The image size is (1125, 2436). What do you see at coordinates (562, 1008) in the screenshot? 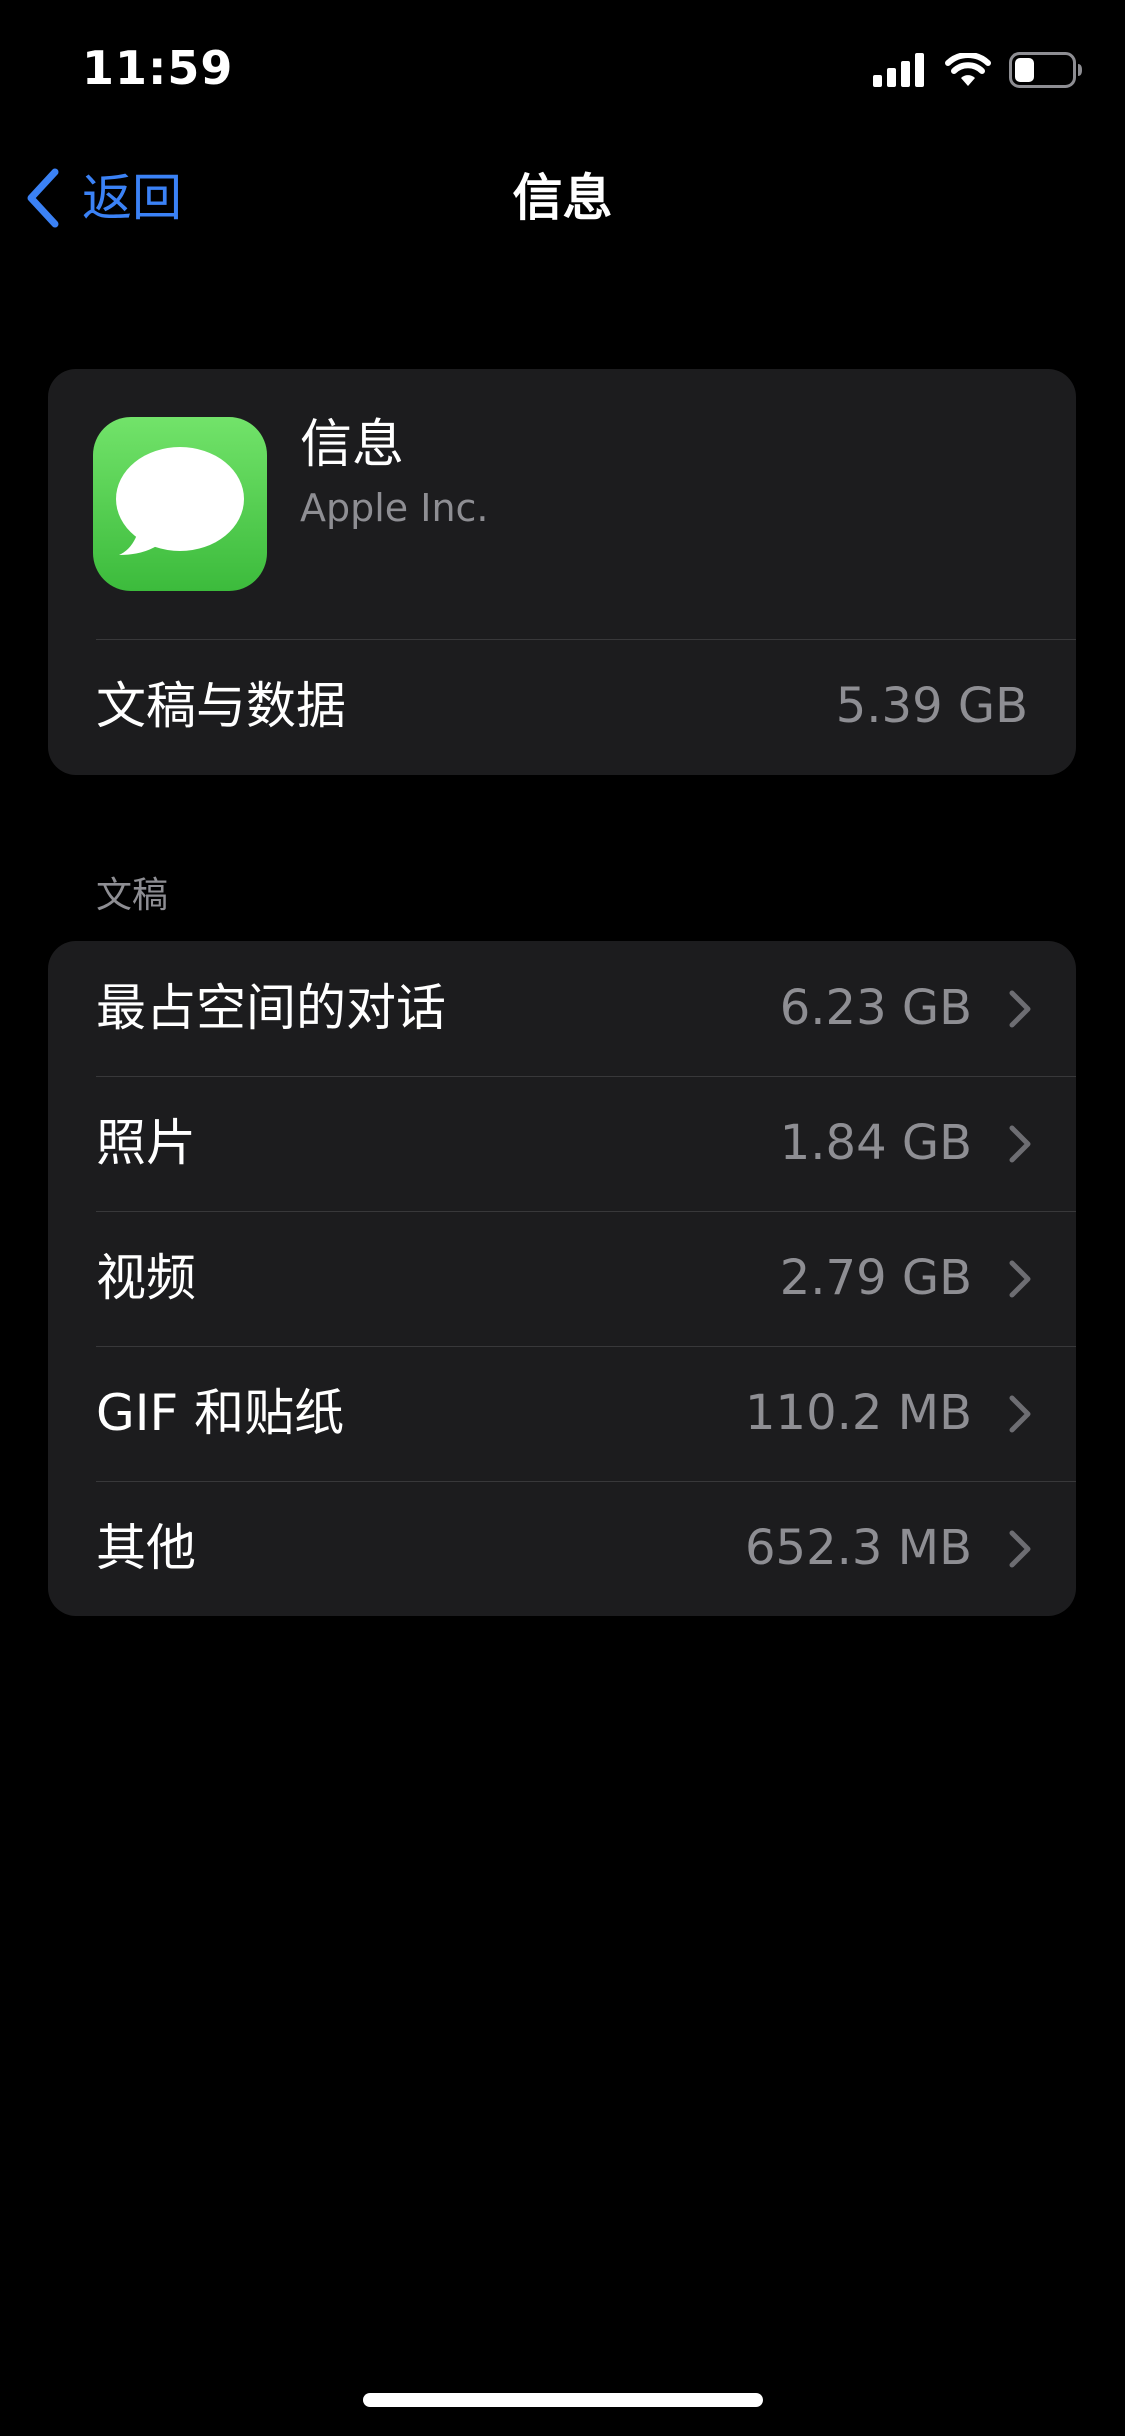
I see `list-item-largest-conversations: 最占空间的对话 6.23 GB` at bounding box center [562, 1008].